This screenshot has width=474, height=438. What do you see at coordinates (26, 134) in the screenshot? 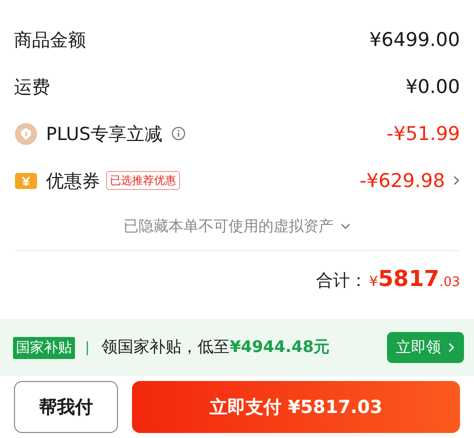
I see `badge-icon` at bounding box center [26, 134].